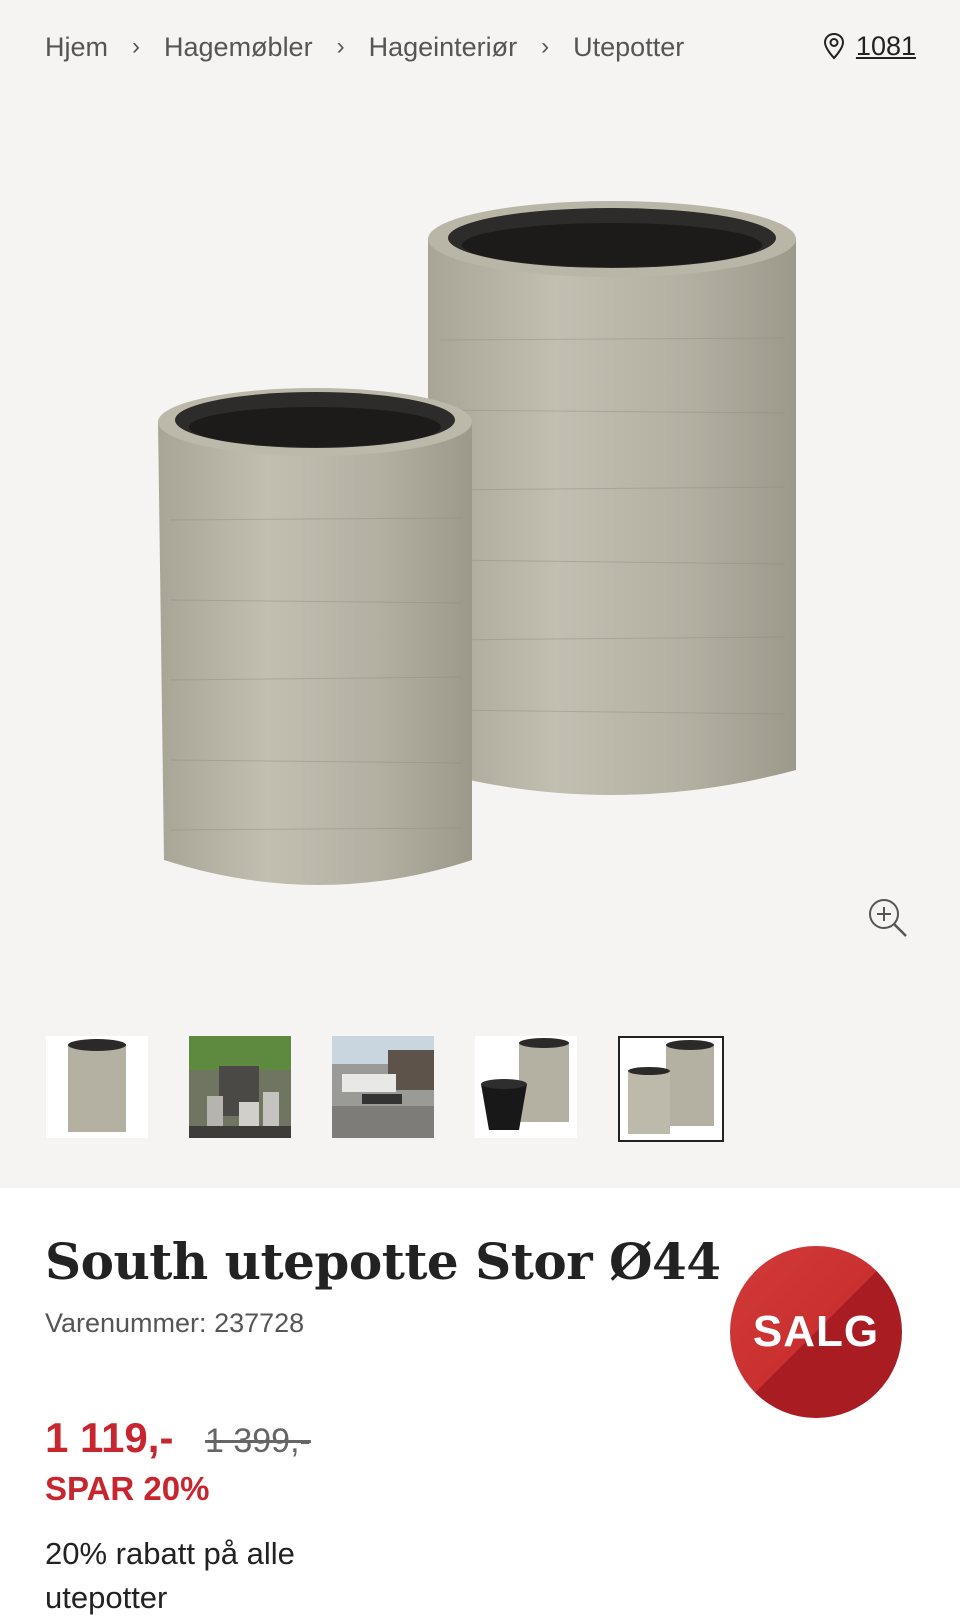  What do you see at coordinates (109, 1437) in the screenshot?
I see `current-price: 1 119,-` at bounding box center [109, 1437].